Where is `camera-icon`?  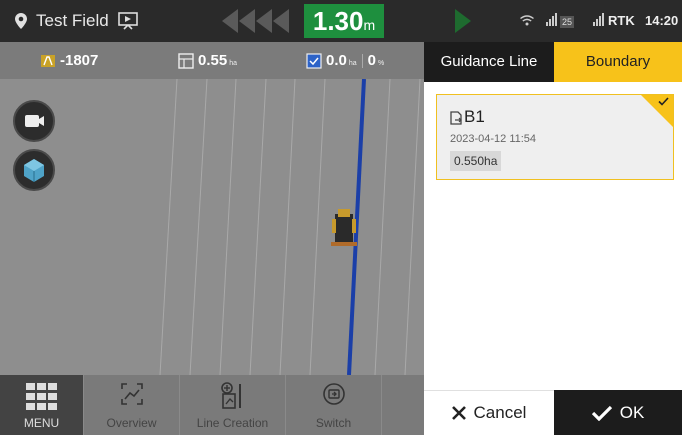
camera-icon is located at coordinates (34, 121).